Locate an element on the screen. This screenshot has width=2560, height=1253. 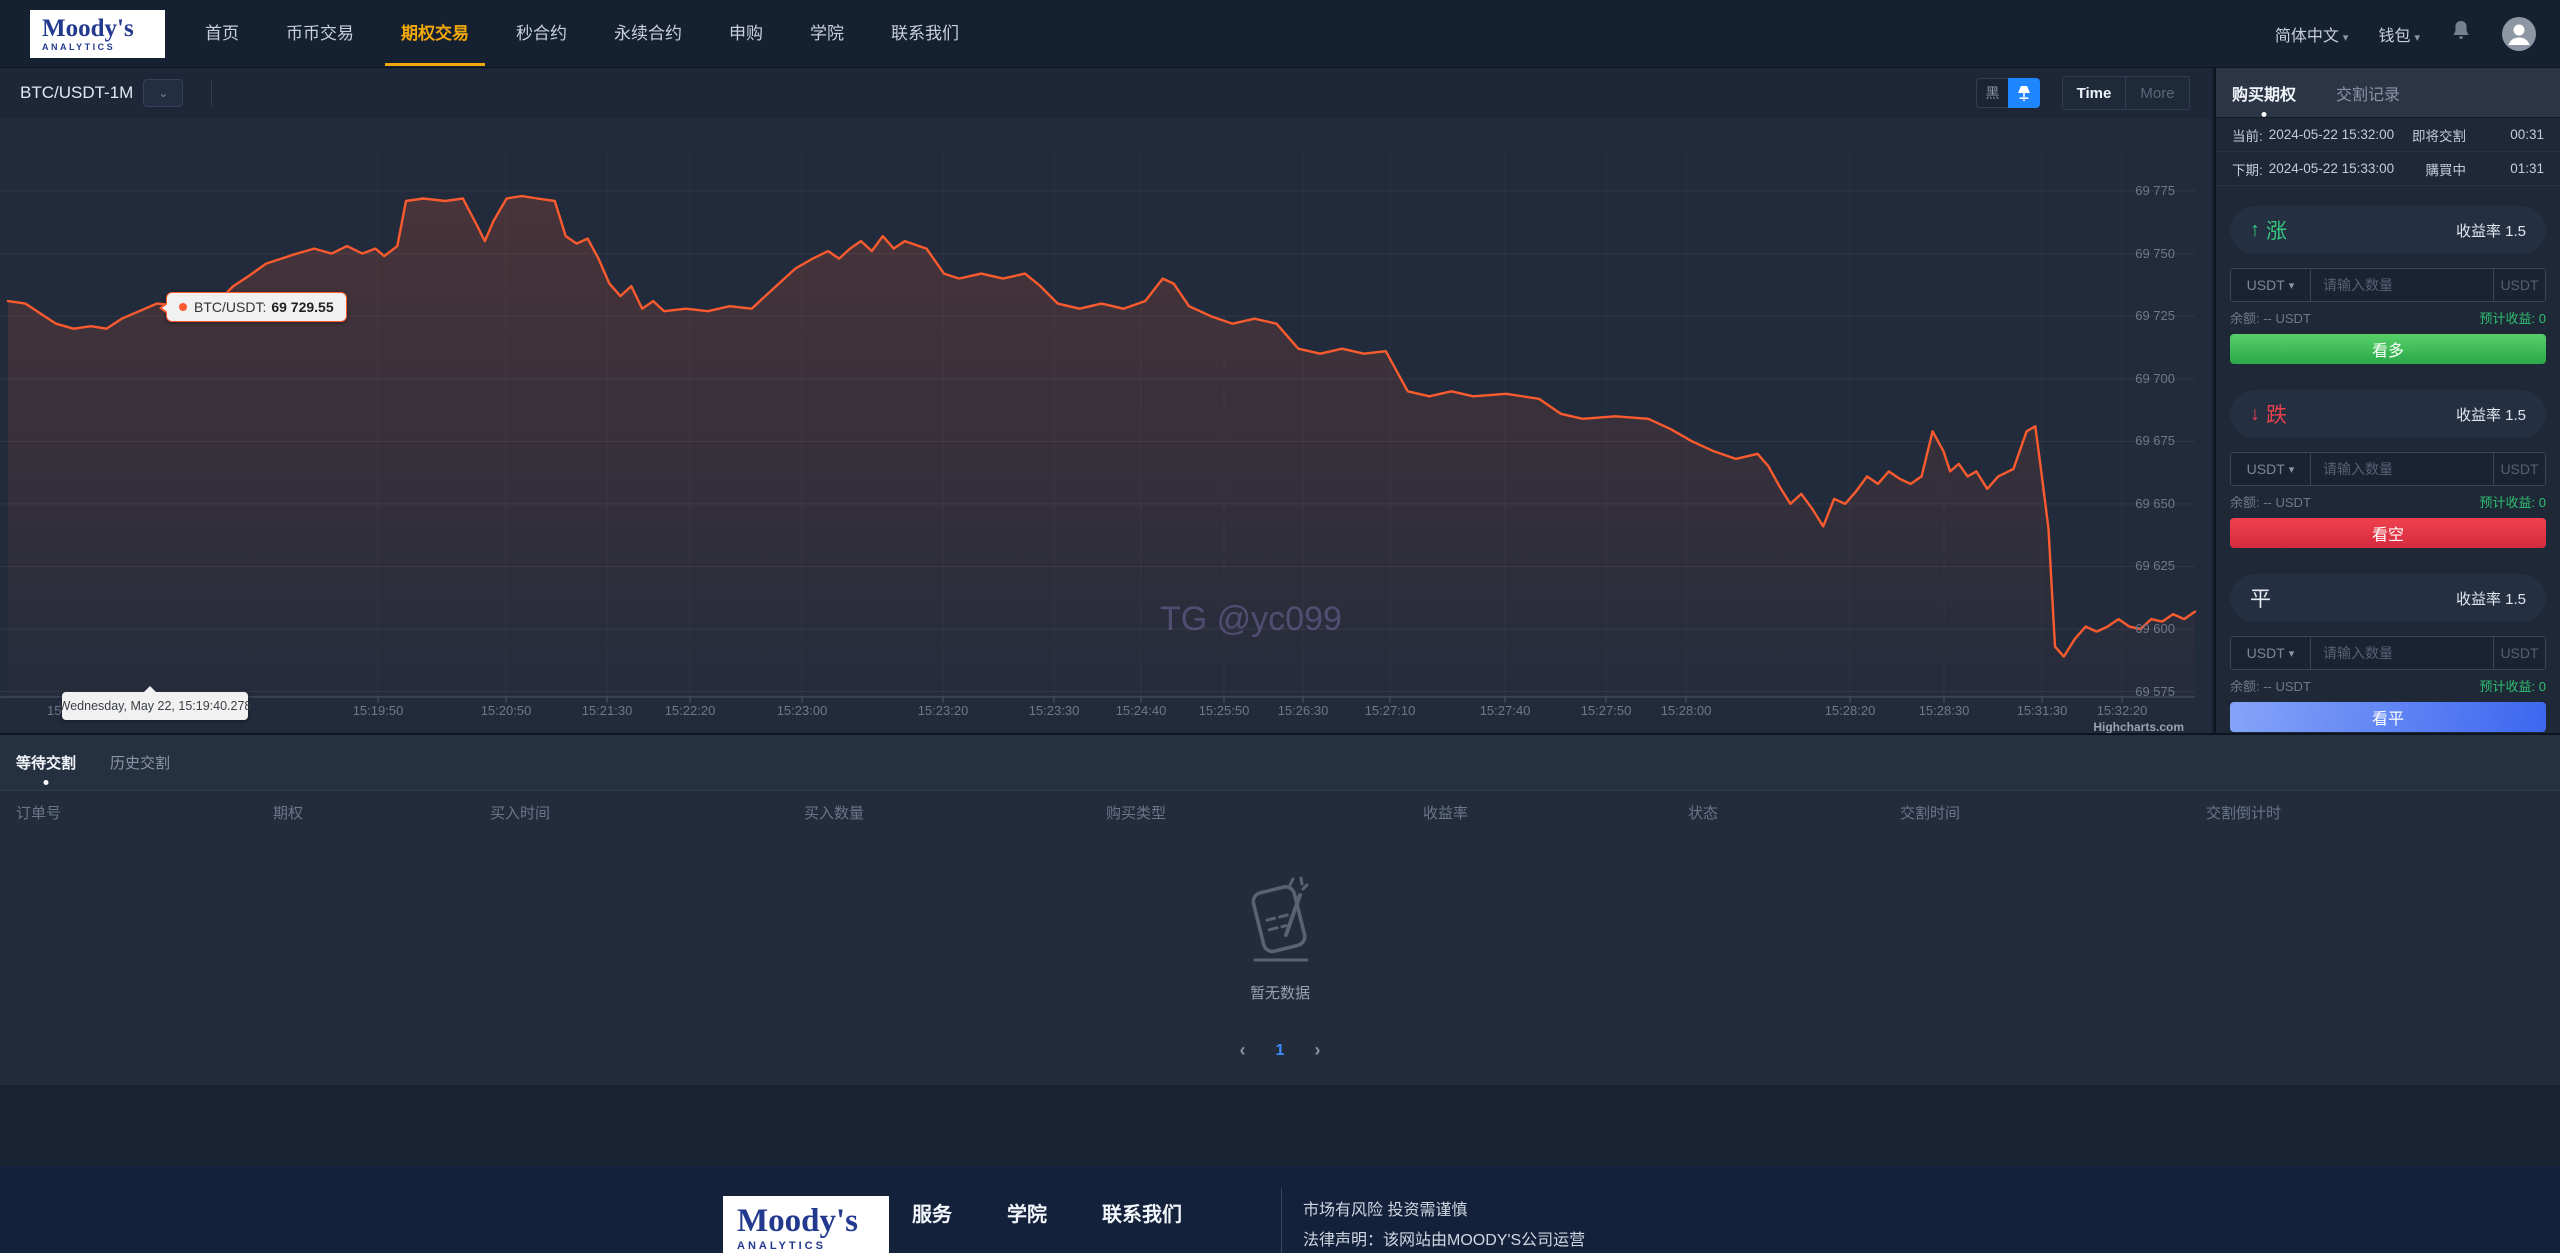
x-axis-label: 15:20:50 is located at coordinates (506, 710).